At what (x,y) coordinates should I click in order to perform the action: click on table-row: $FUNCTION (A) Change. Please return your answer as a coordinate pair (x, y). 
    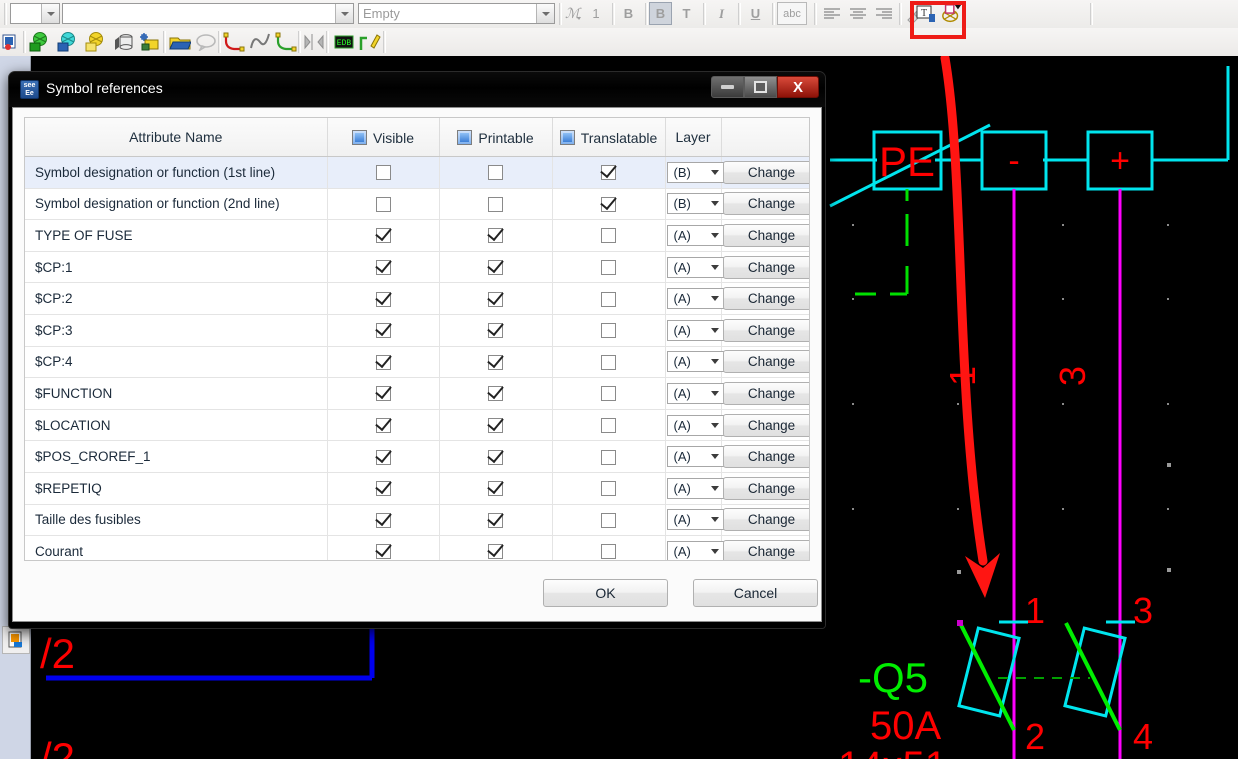
    Looking at the image, I should click on (417, 393).